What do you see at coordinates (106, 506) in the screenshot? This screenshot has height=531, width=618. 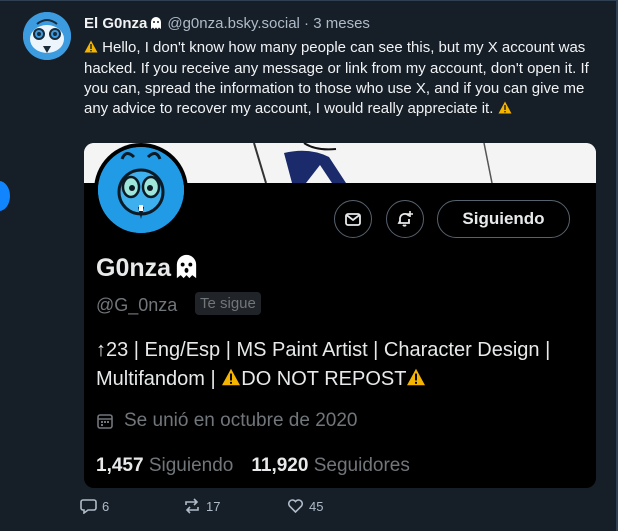 I see `reply-count: 6` at bounding box center [106, 506].